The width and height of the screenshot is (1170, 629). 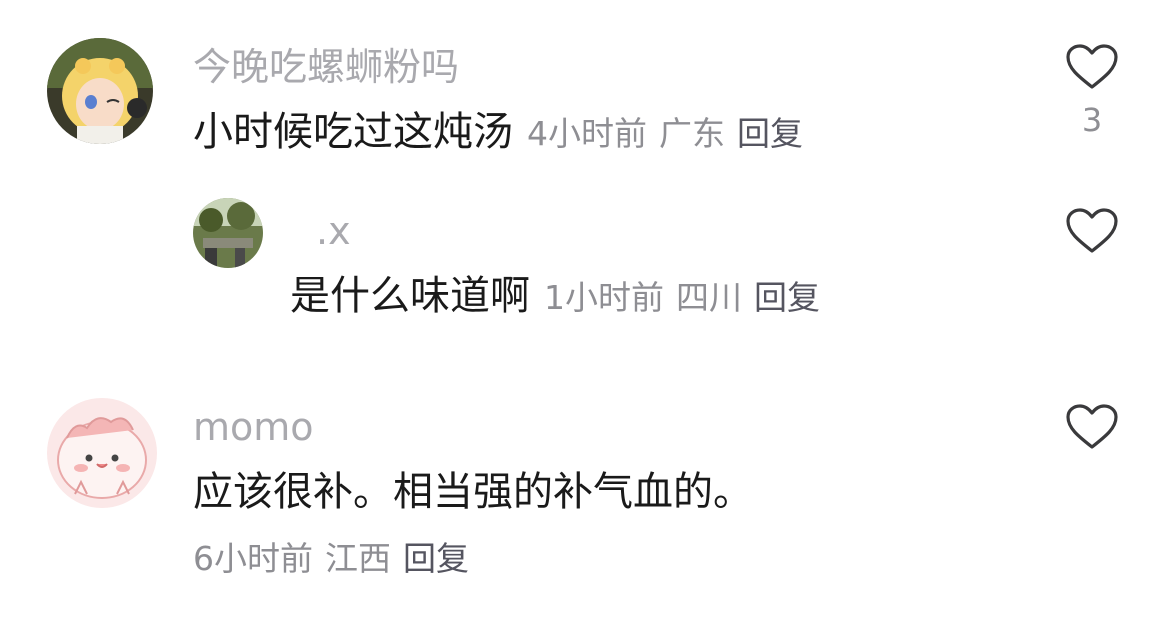 What do you see at coordinates (1092, 120) in the screenshot?
I see `like-count: 3` at bounding box center [1092, 120].